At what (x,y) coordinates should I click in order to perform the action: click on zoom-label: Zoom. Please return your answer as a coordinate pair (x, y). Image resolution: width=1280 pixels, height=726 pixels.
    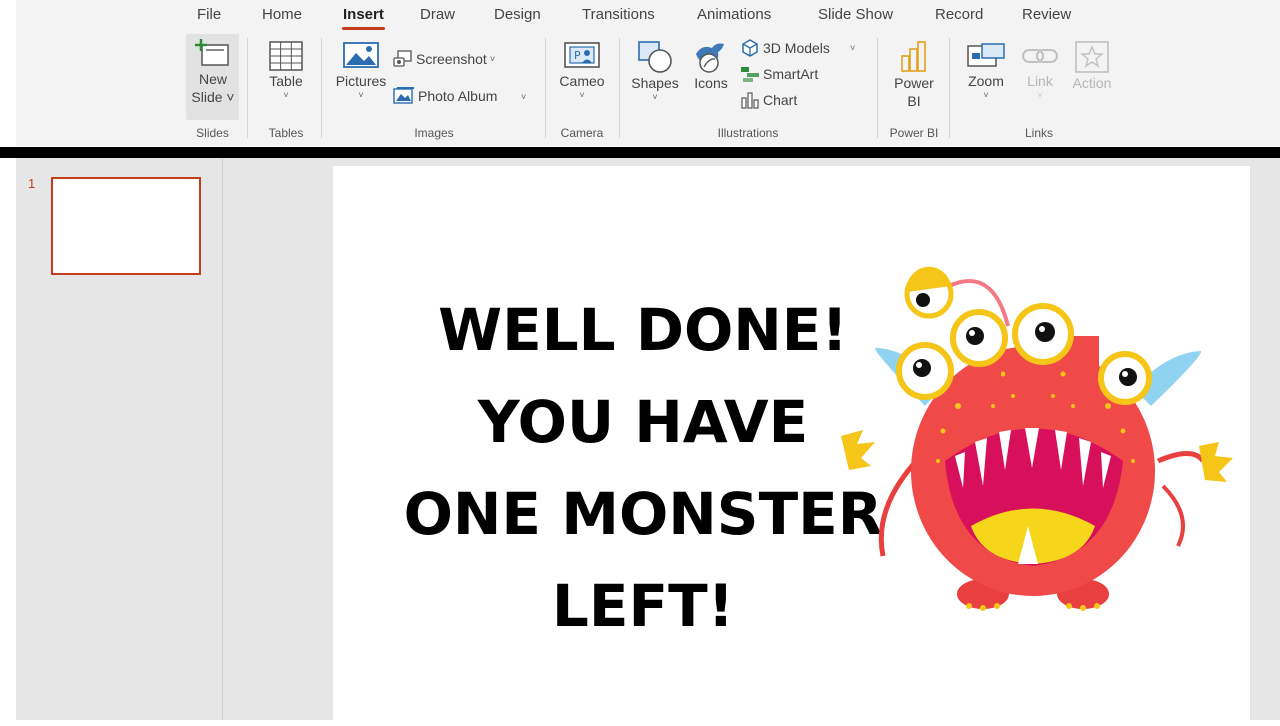
    Looking at the image, I should click on (986, 81).